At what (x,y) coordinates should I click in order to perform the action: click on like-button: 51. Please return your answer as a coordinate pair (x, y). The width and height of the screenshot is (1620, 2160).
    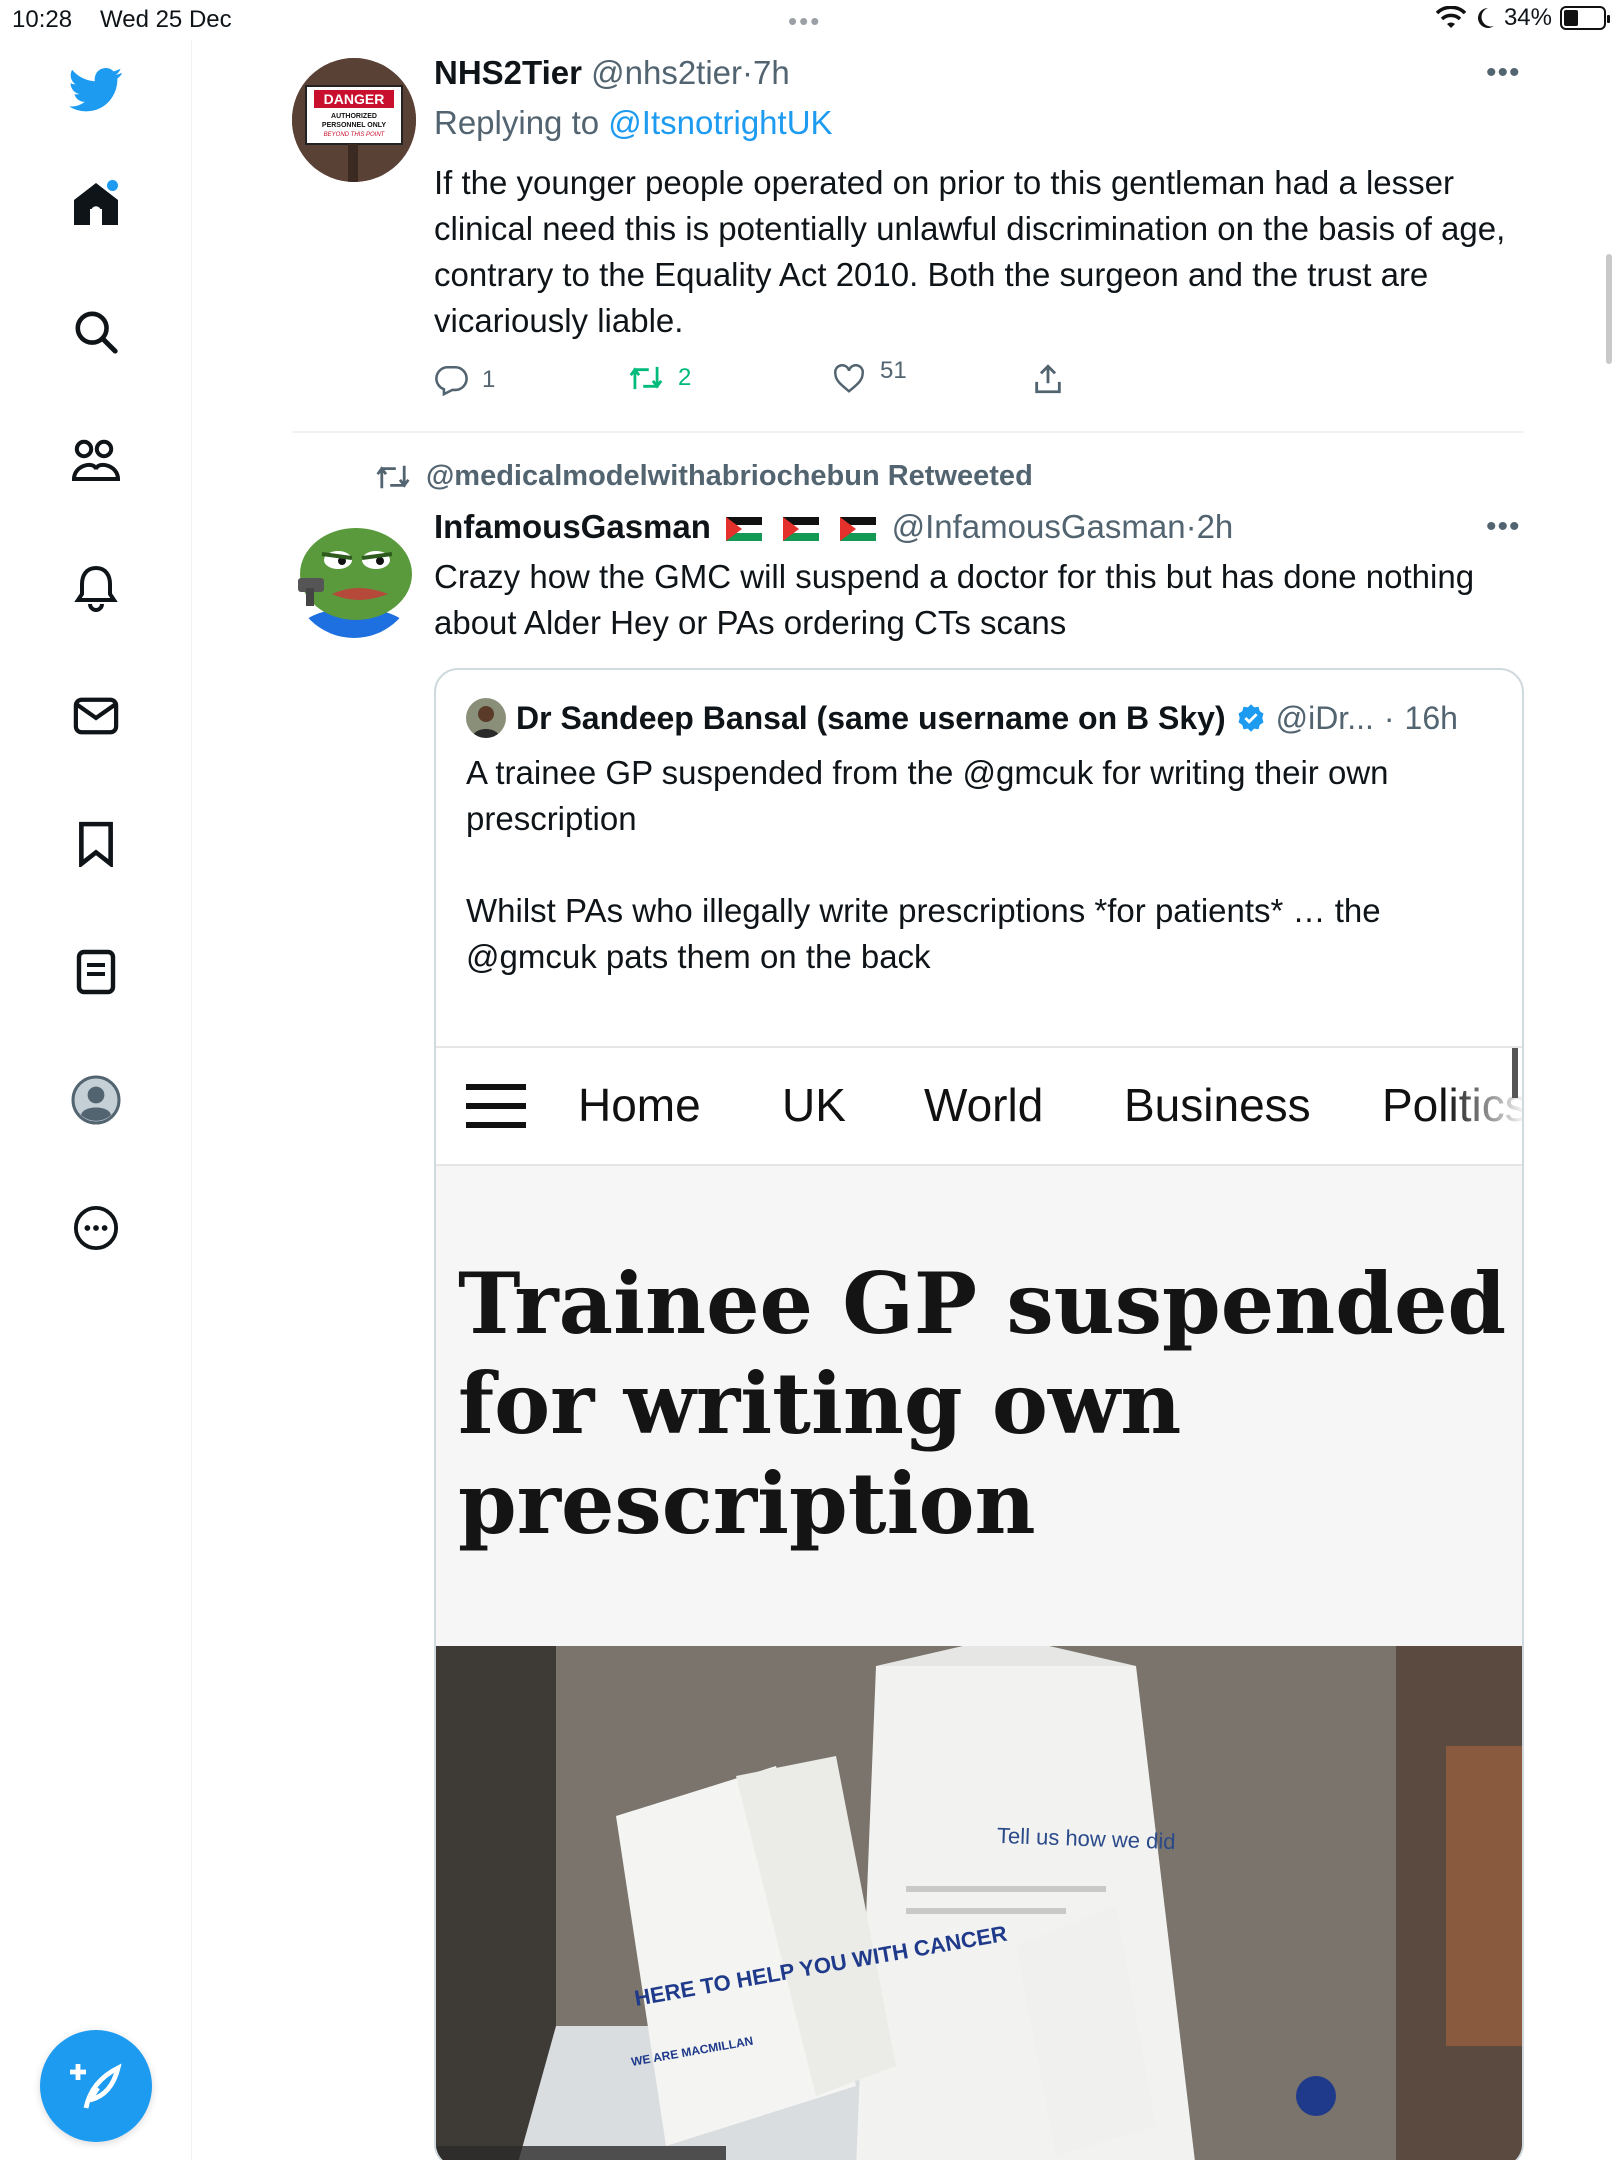
    Looking at the image, I should click on (869, 375).